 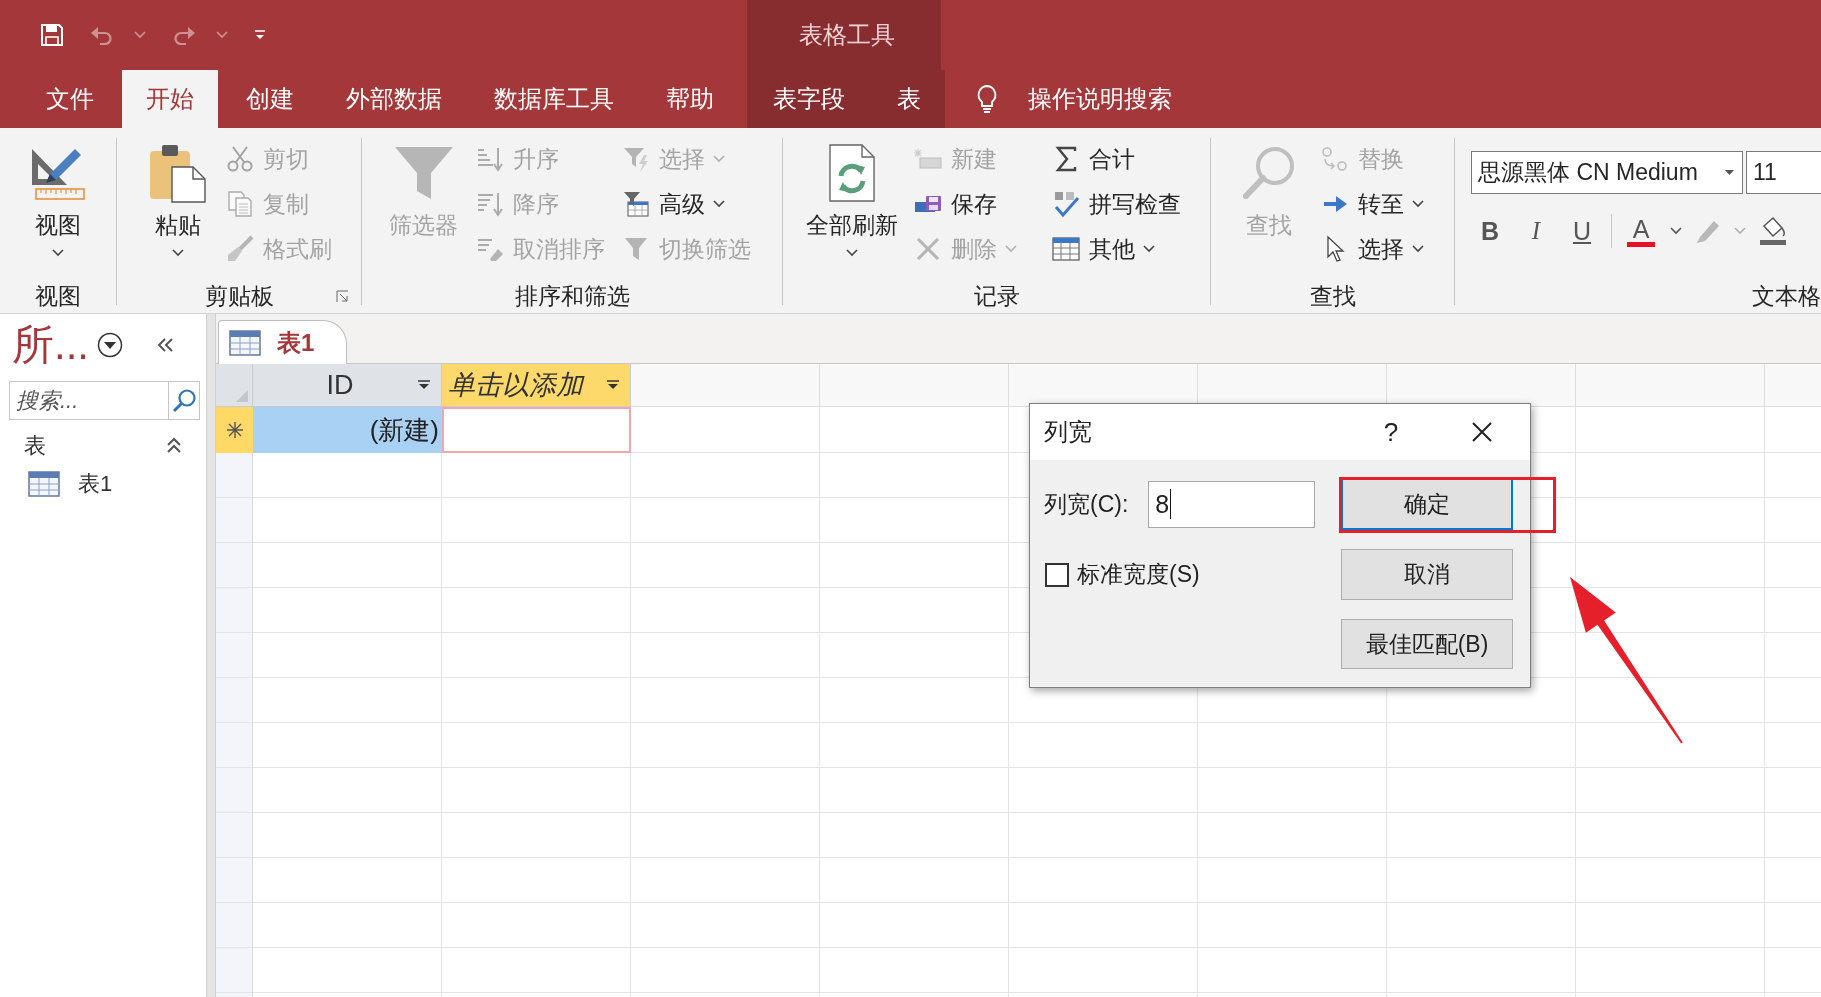 I want to click on record-selector, so click(x=234, y=430).